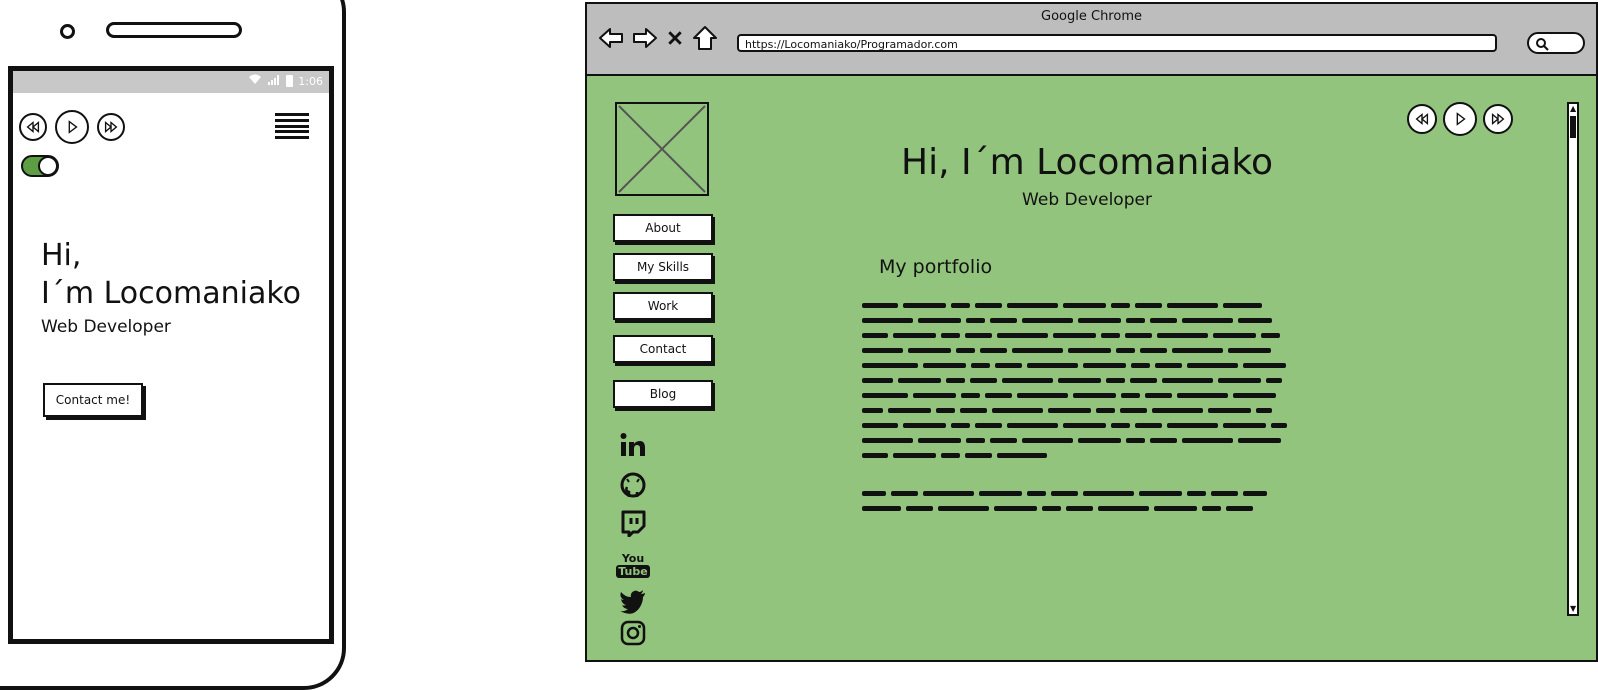 The width and height of the screenshot is (1598, 690). I want to click on youtube-icon: You Tube, so click(633, 565).